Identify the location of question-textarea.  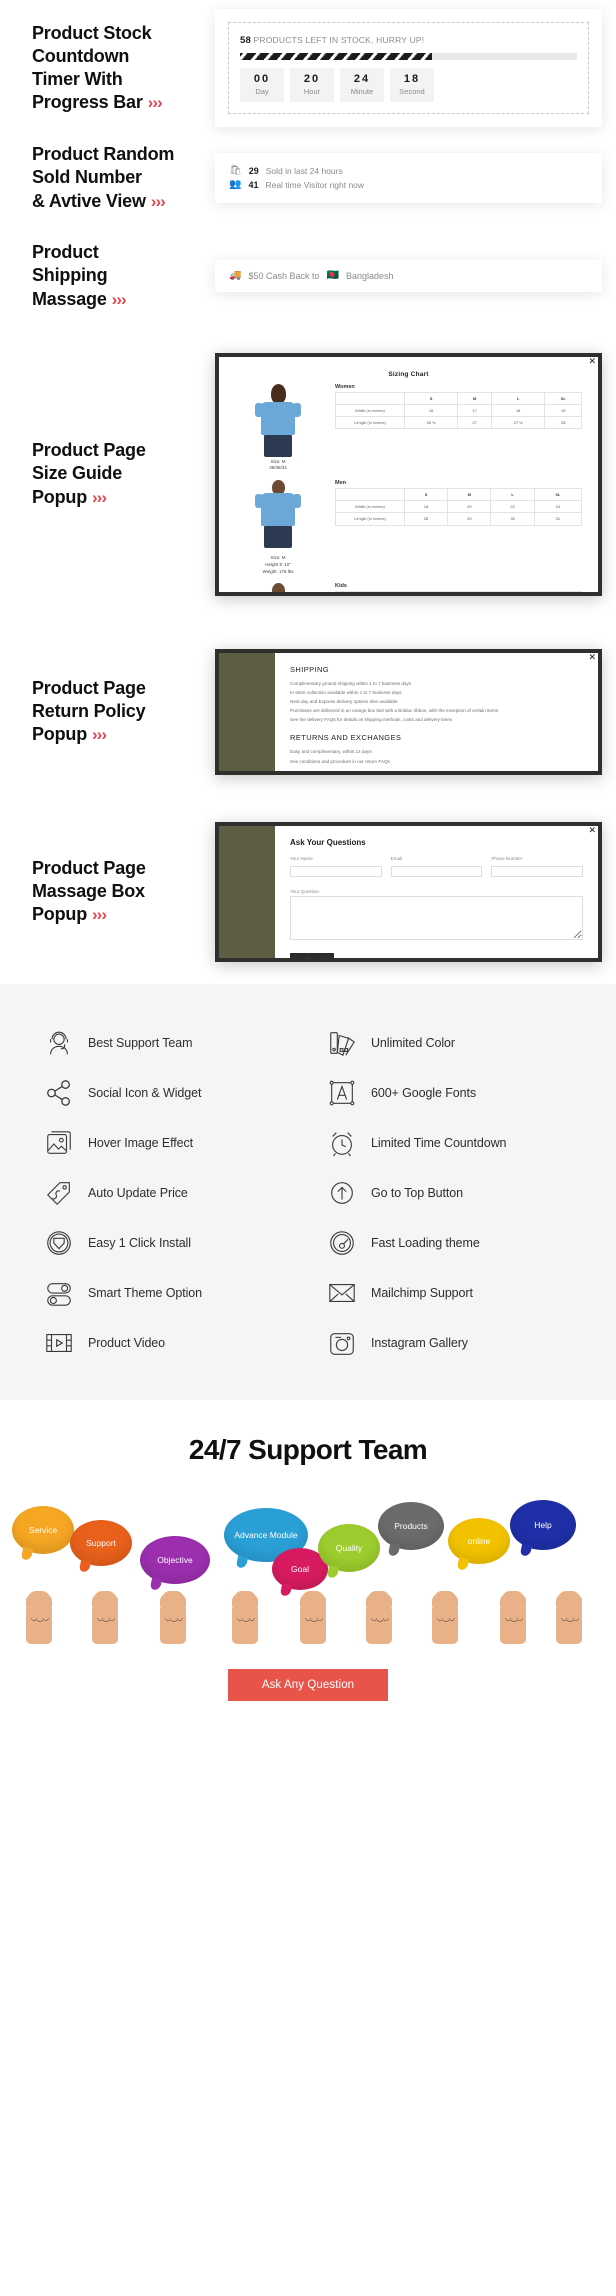
(436, 917).